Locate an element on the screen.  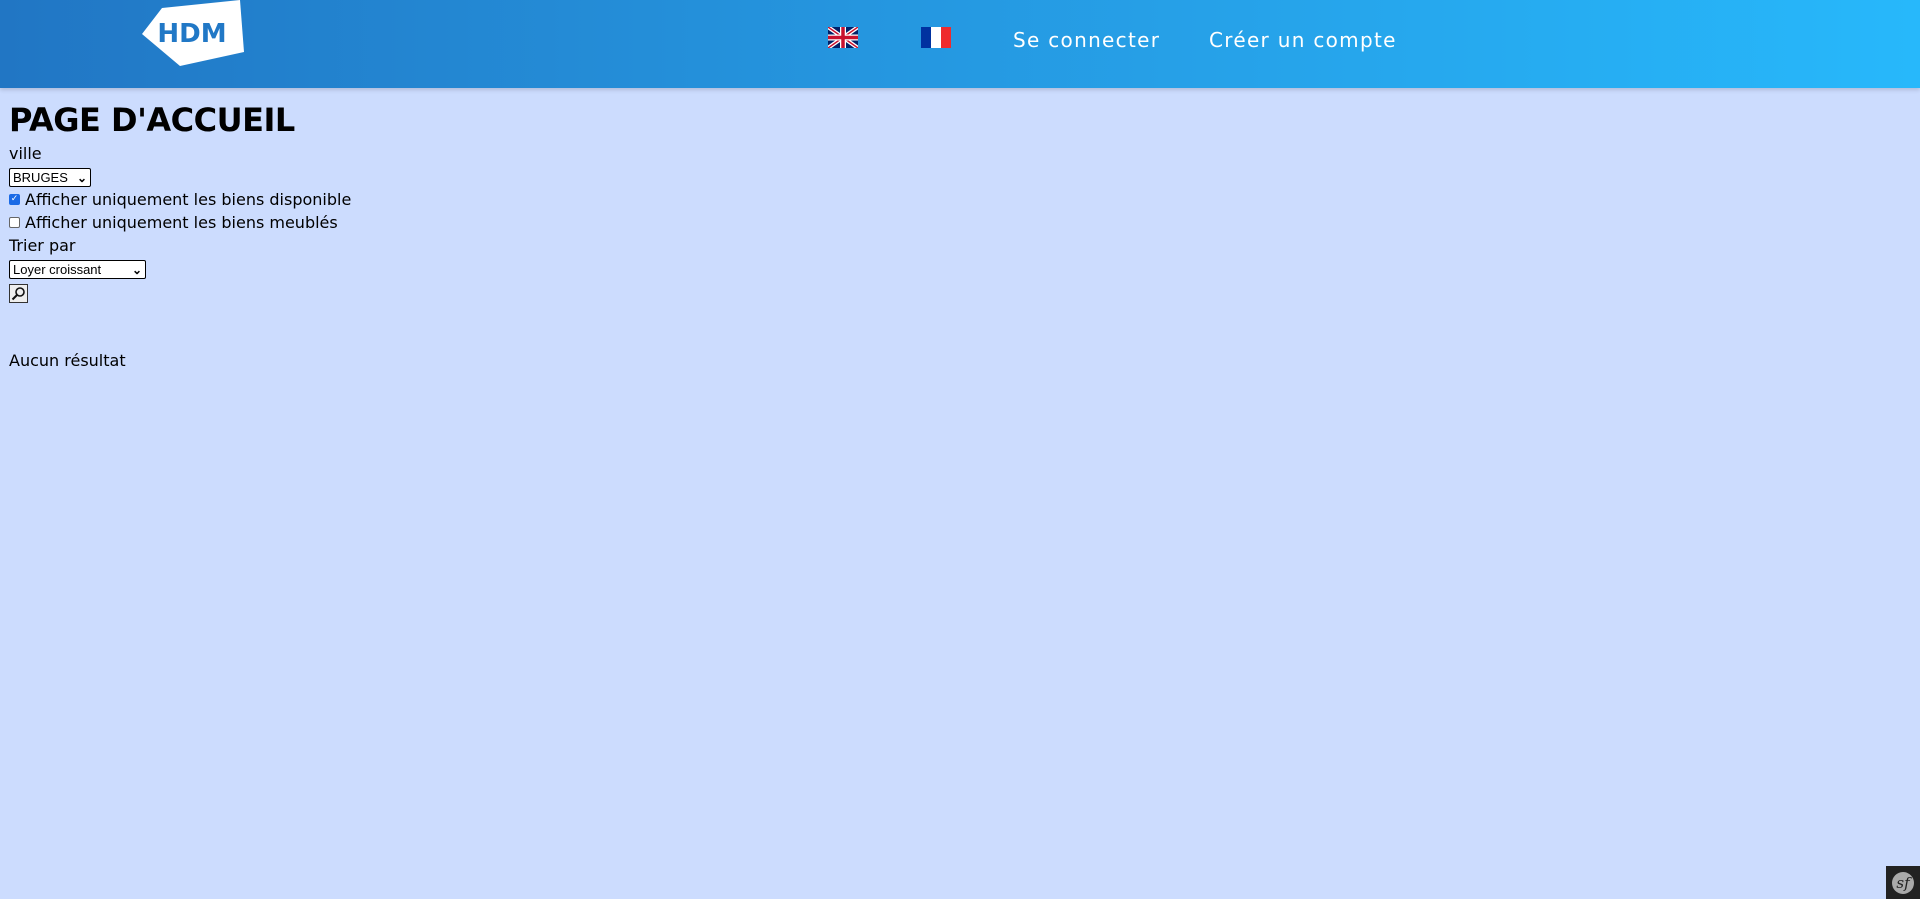
register-link: Créer un compte is located at coordinates (1303, 40).